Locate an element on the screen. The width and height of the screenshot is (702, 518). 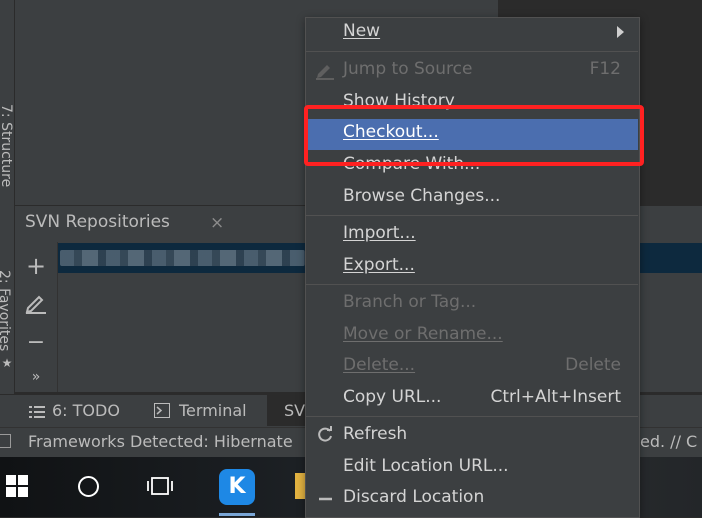
close-icon: × is located at coordinates (217, 223).